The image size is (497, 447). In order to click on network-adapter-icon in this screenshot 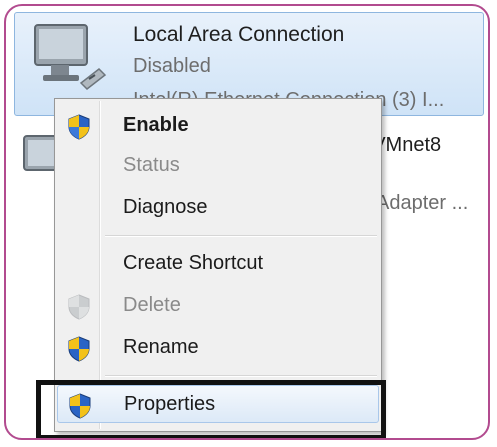, I will do `click(70, 57)`.